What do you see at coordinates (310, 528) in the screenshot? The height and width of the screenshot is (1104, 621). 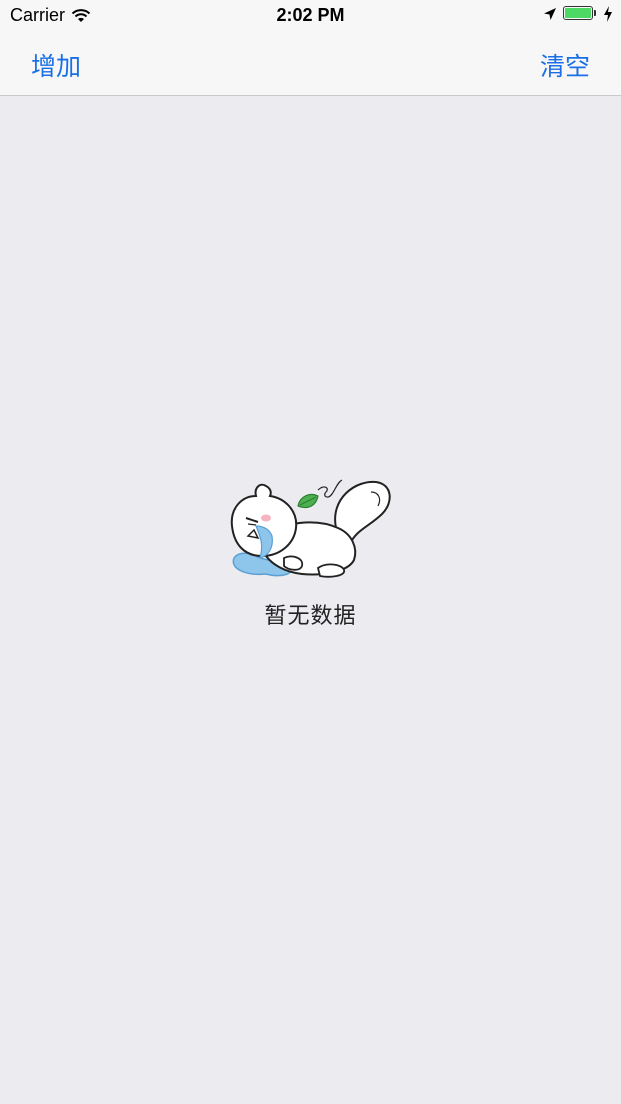 I see `crying-cat-icon` at bounding box center [310, 528].